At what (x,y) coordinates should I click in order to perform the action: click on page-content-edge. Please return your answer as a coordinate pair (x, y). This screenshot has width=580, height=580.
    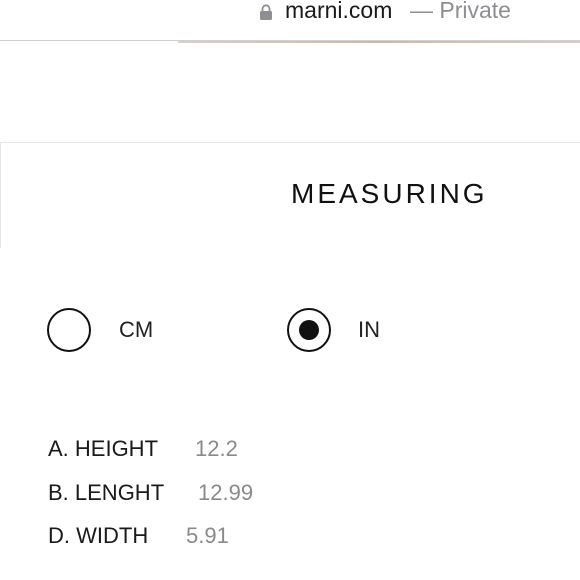
    Looking at the image, I should click on (379, 42).